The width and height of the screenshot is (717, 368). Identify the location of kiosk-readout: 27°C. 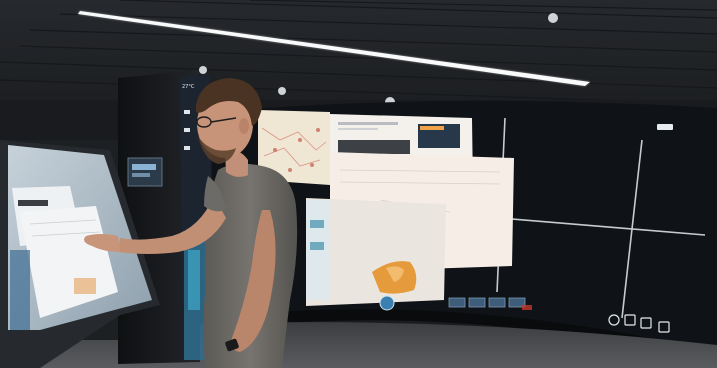
(188, 87).